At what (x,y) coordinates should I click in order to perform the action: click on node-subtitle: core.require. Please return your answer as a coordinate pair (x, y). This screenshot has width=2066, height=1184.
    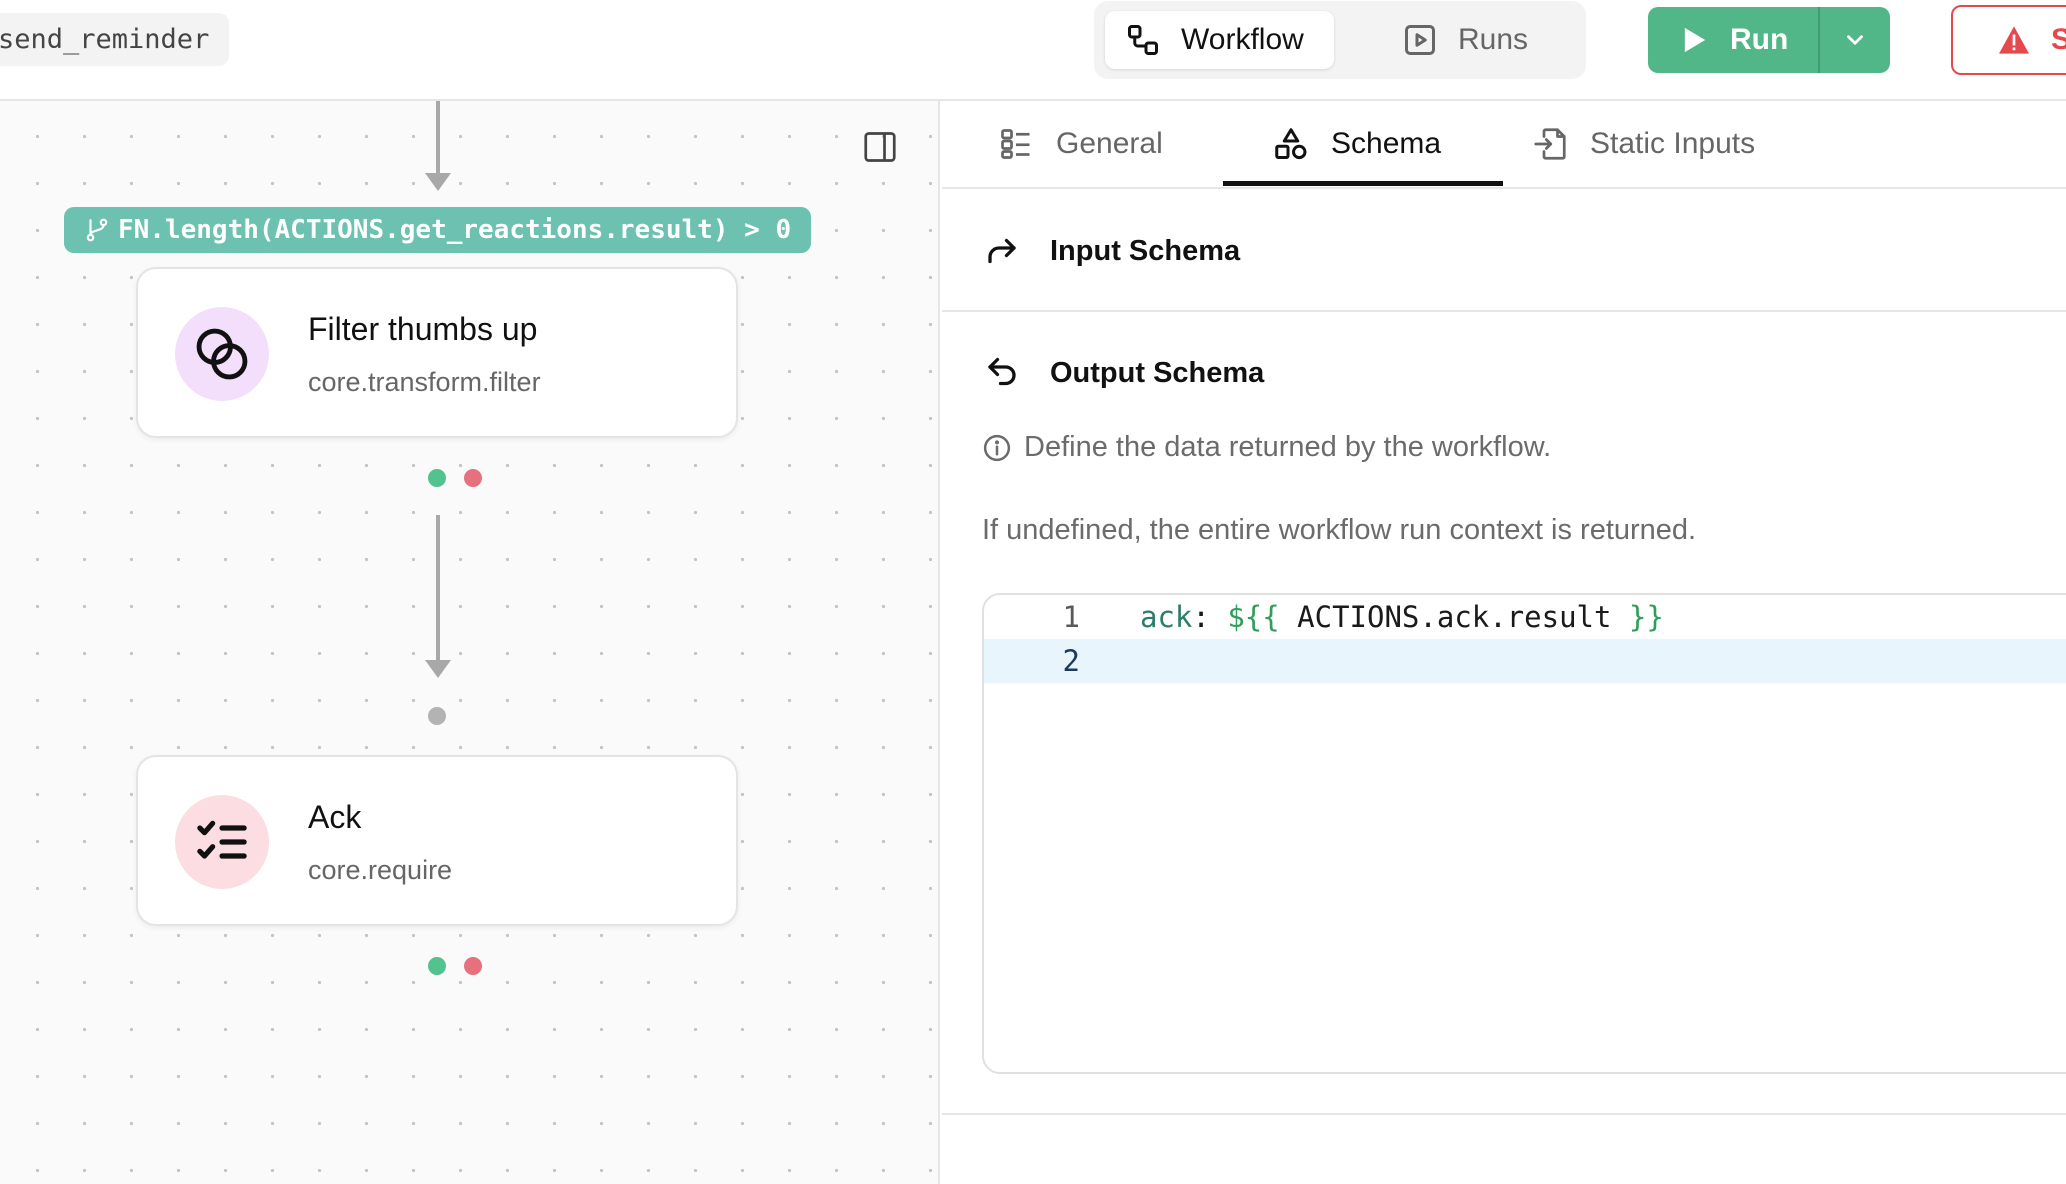
    Looking at the image, I should click on (380, 870).